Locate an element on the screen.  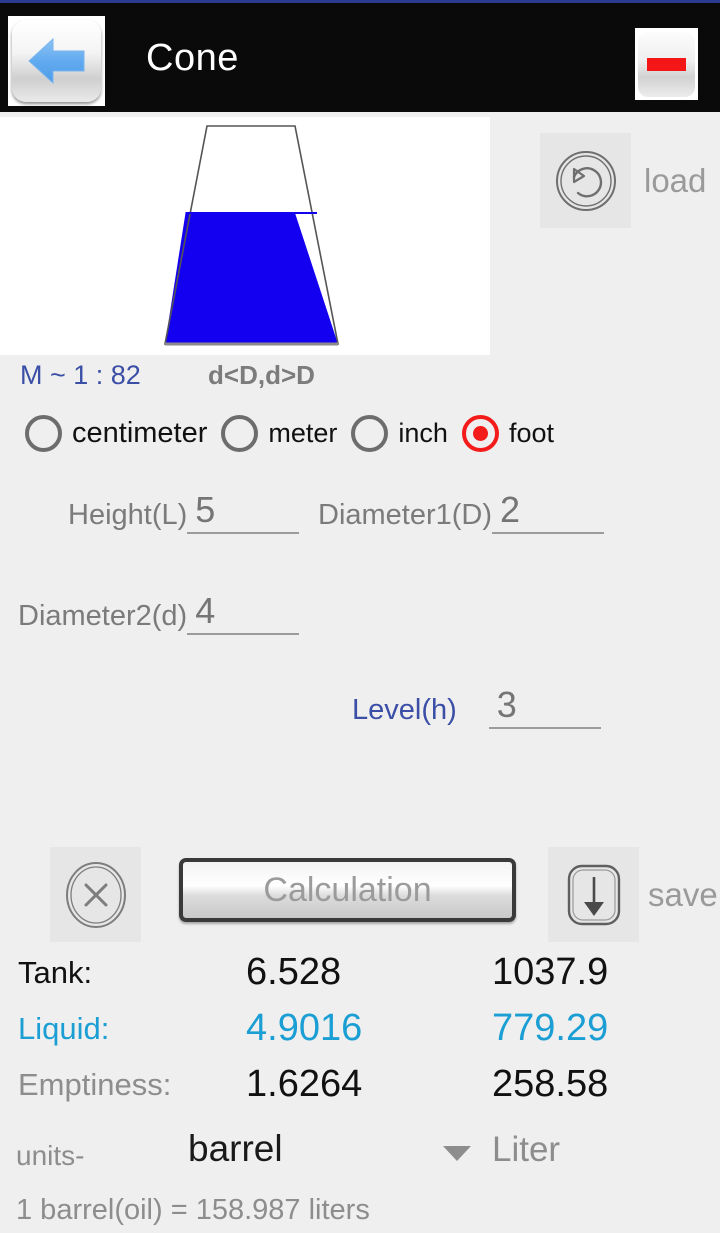
chevron-down-icon is located at coordinates (457, 1153).